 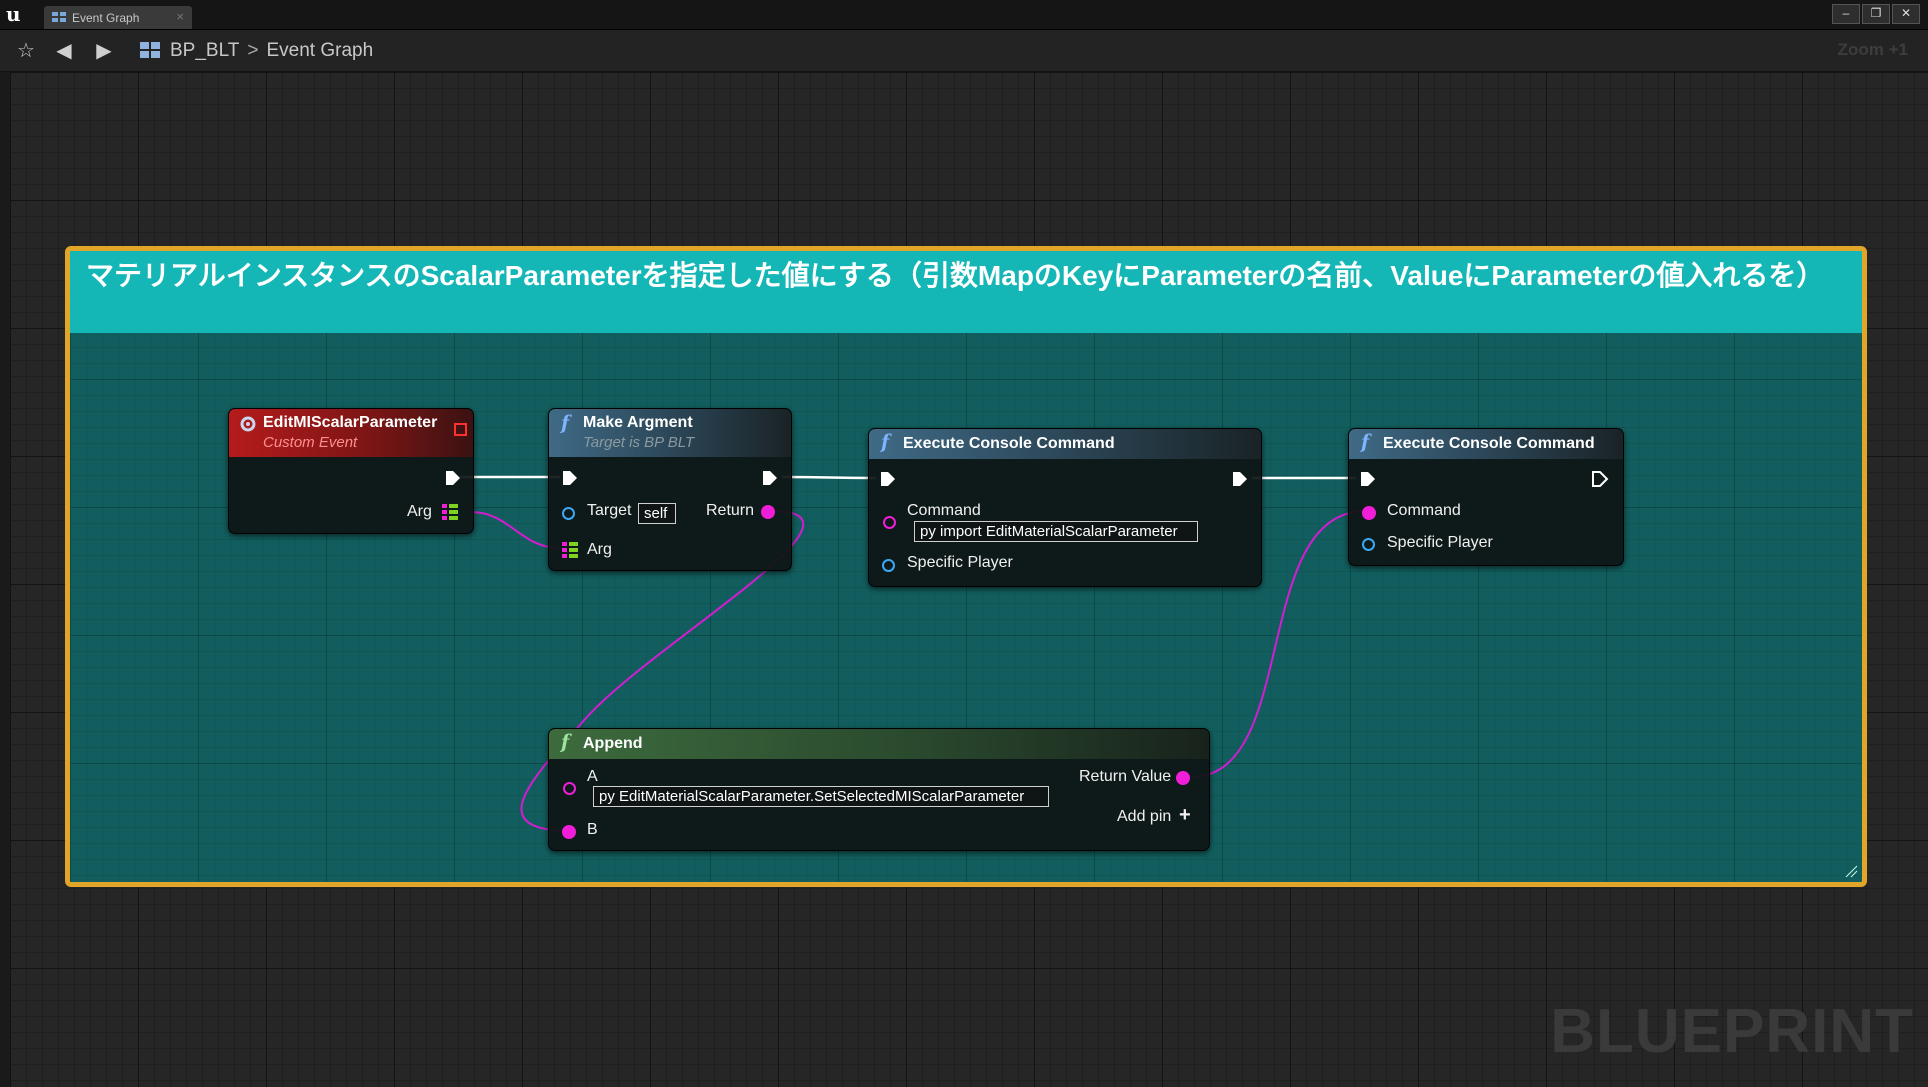 I want to click on delegate-pin-icon, so click(x=460, y=429).